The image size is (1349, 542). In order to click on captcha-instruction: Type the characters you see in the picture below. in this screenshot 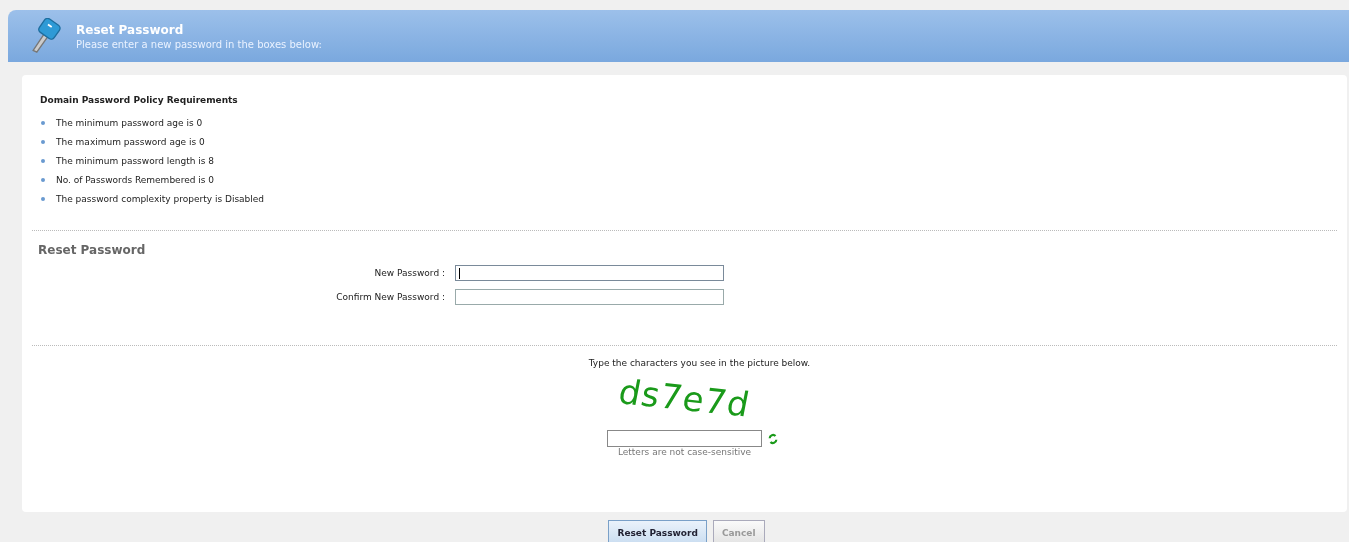, I will do `click(699, 363)`.